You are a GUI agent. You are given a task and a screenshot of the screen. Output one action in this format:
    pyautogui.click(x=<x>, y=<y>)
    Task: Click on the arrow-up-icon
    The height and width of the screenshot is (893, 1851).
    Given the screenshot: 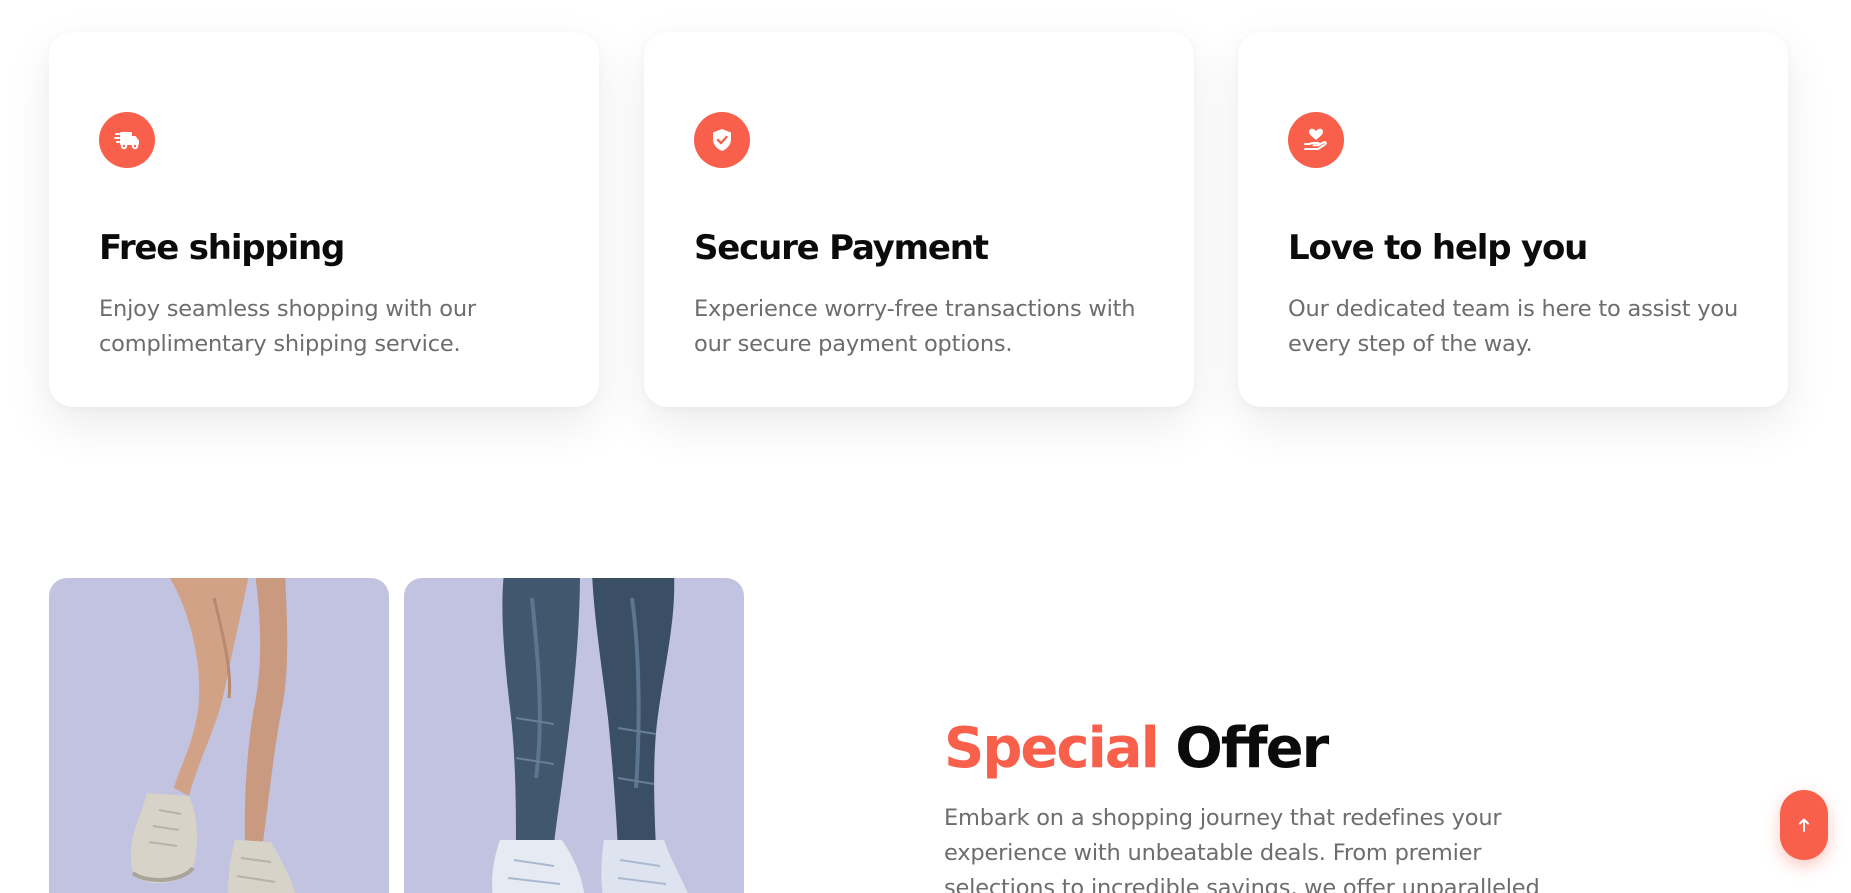 What is the action you would take?
    pyautogui.click(x=1804, y=825)
    